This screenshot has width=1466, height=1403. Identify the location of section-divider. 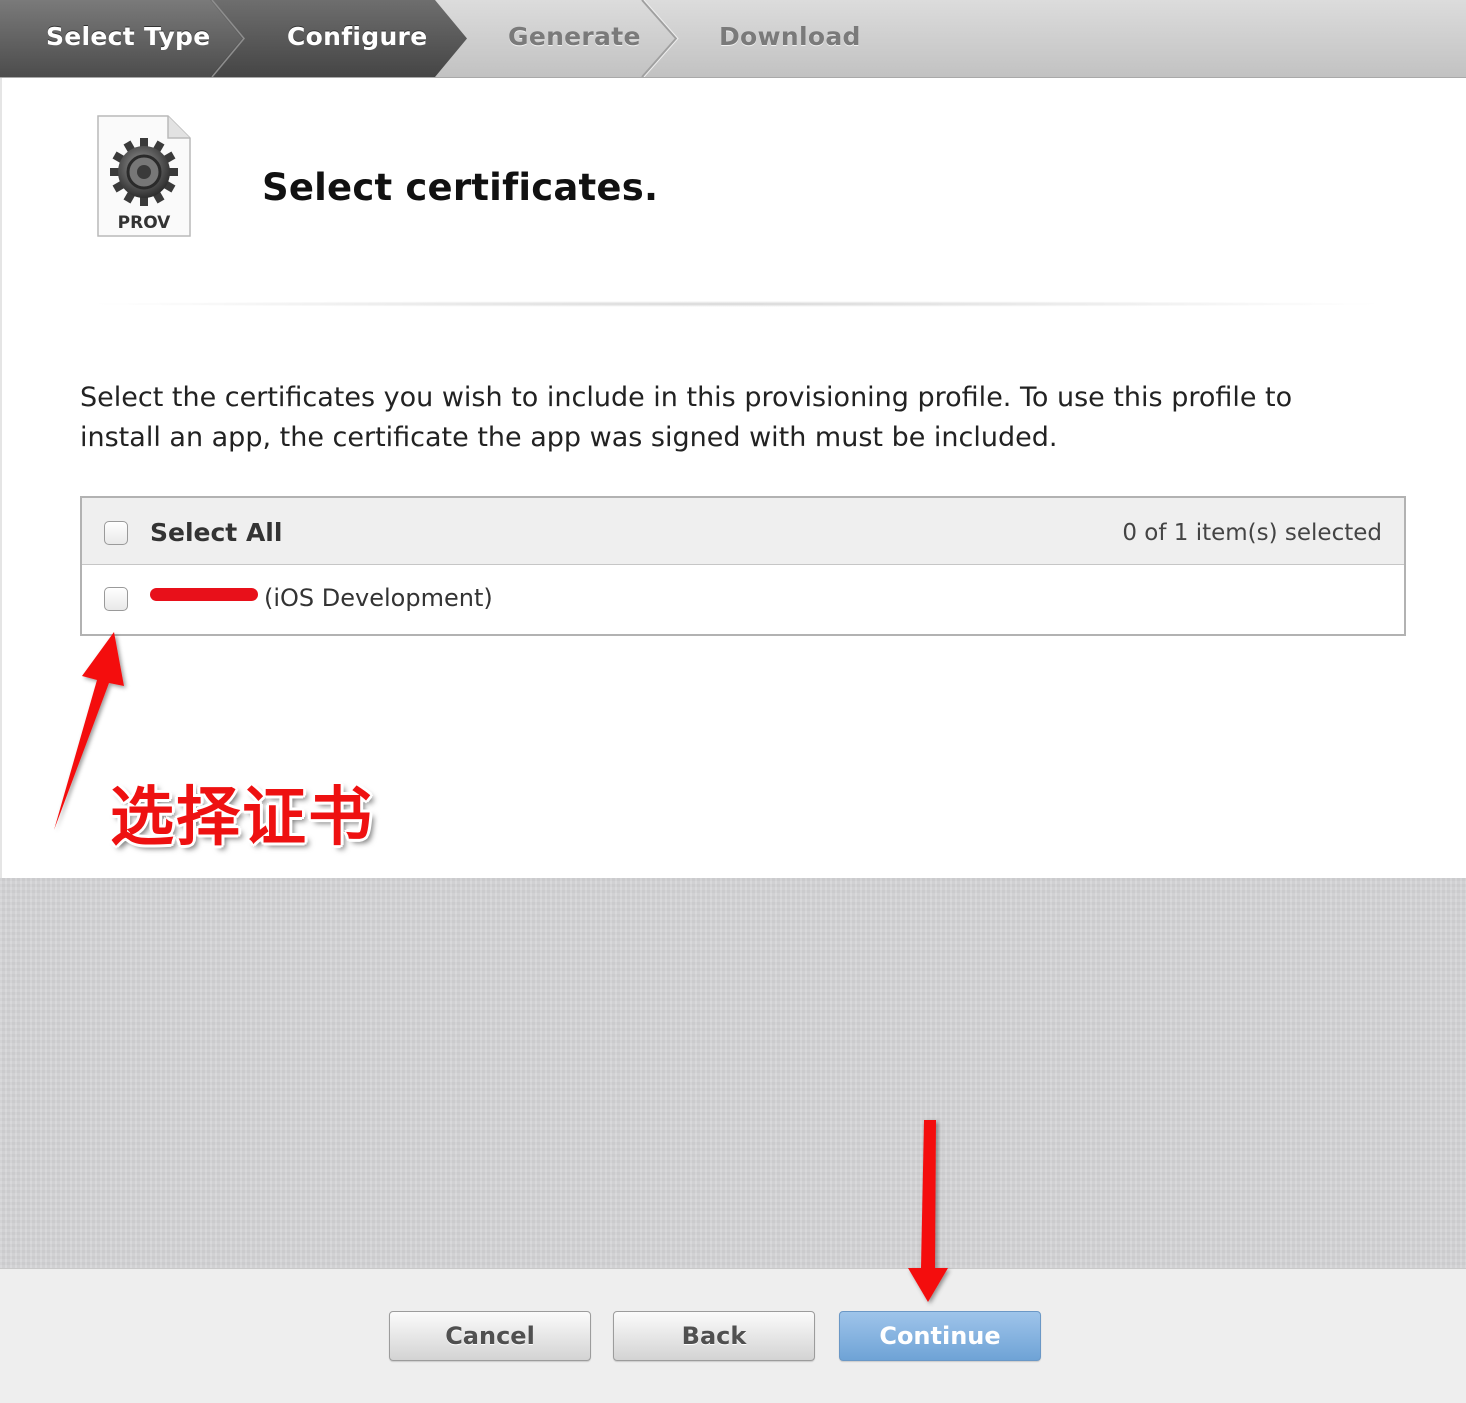
(736, 304).